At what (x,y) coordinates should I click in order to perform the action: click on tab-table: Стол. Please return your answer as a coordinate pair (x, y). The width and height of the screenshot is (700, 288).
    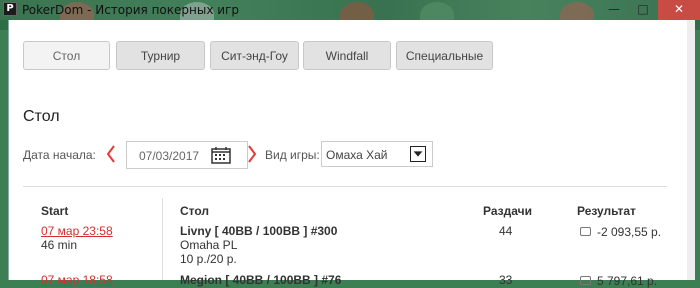
    Looking at the image, I should click on (66, 55).